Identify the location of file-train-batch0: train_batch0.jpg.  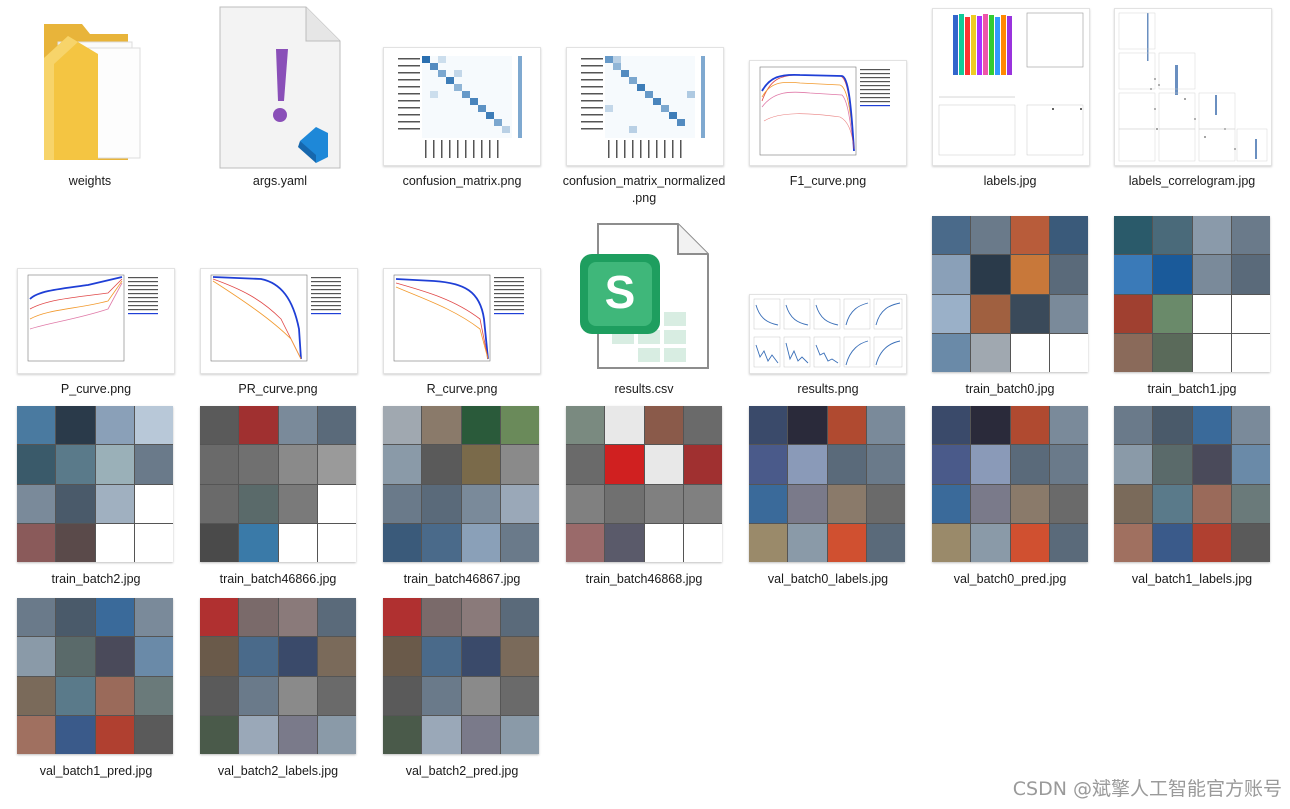
(1010, 305).